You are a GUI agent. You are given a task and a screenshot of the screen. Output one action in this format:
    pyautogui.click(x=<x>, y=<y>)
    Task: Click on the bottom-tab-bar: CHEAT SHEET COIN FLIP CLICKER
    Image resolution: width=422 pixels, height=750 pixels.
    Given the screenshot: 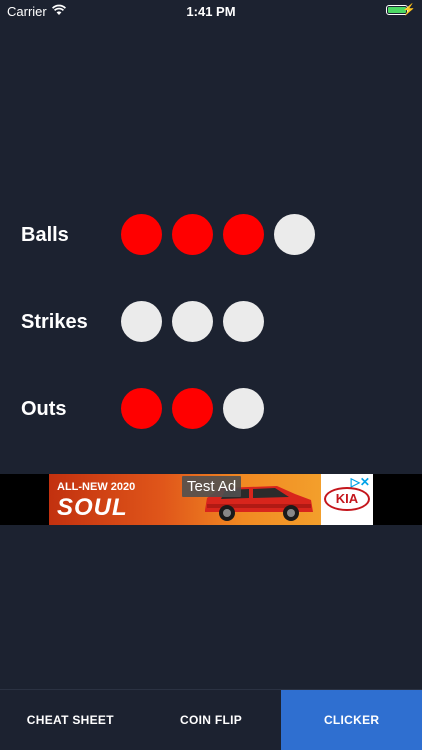 What is the action you would take?
    pyautogui.click(x=211, y=719)
    